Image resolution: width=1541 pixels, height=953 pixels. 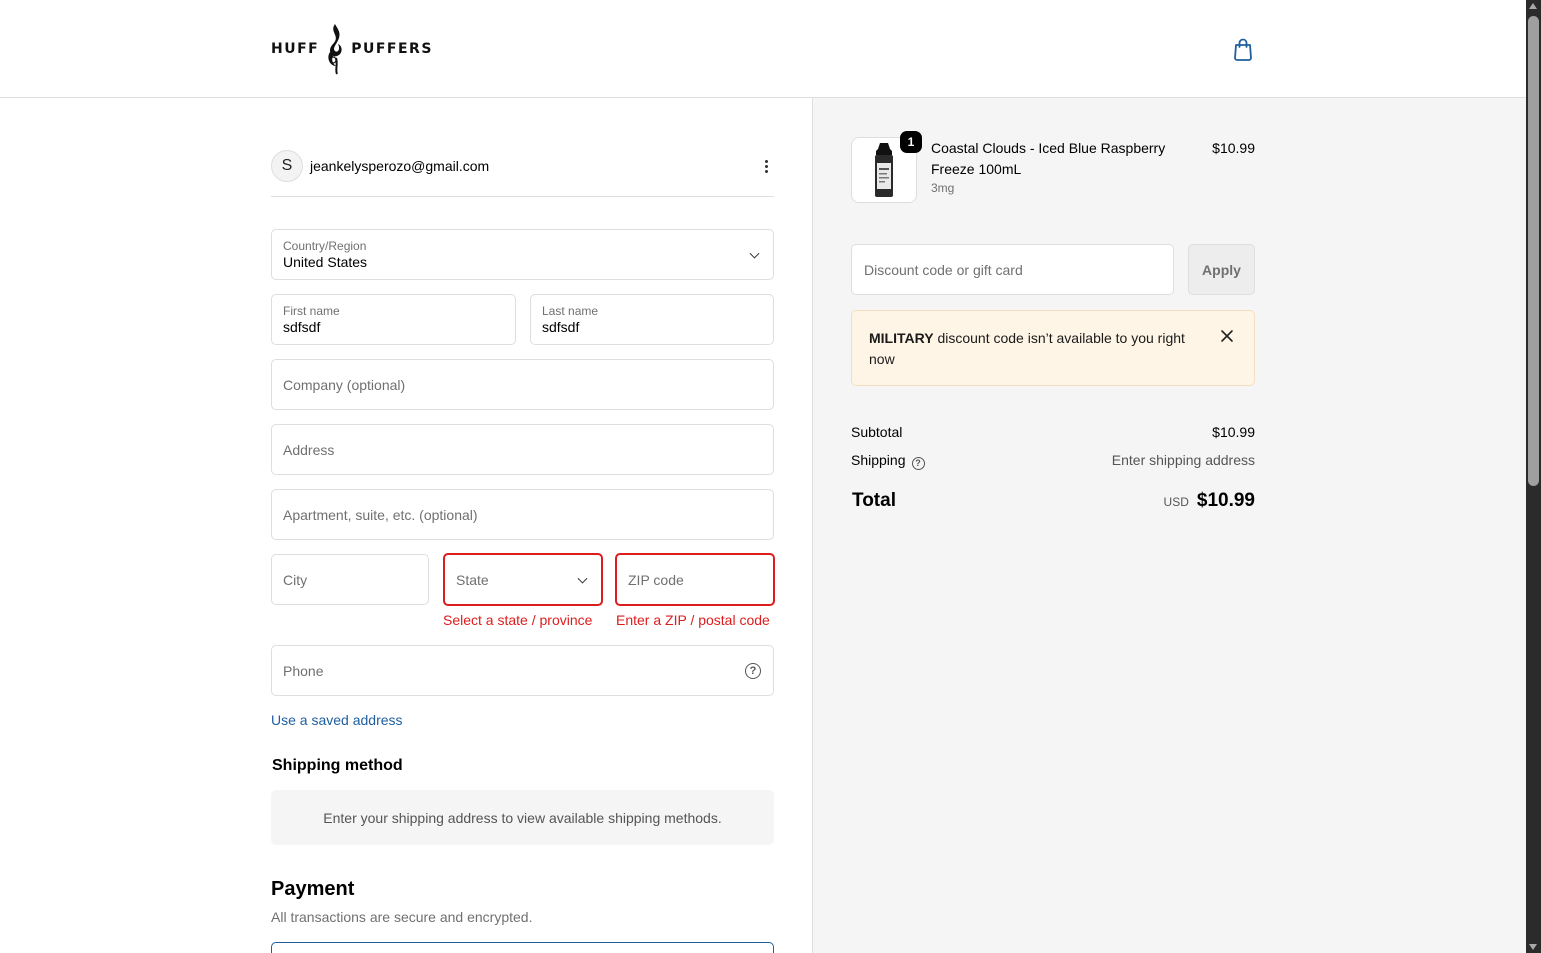 What do you see at coordinates (472, 579) in the screenshot?
I see `state-placeholder: State` at bounding box center [472, 579].